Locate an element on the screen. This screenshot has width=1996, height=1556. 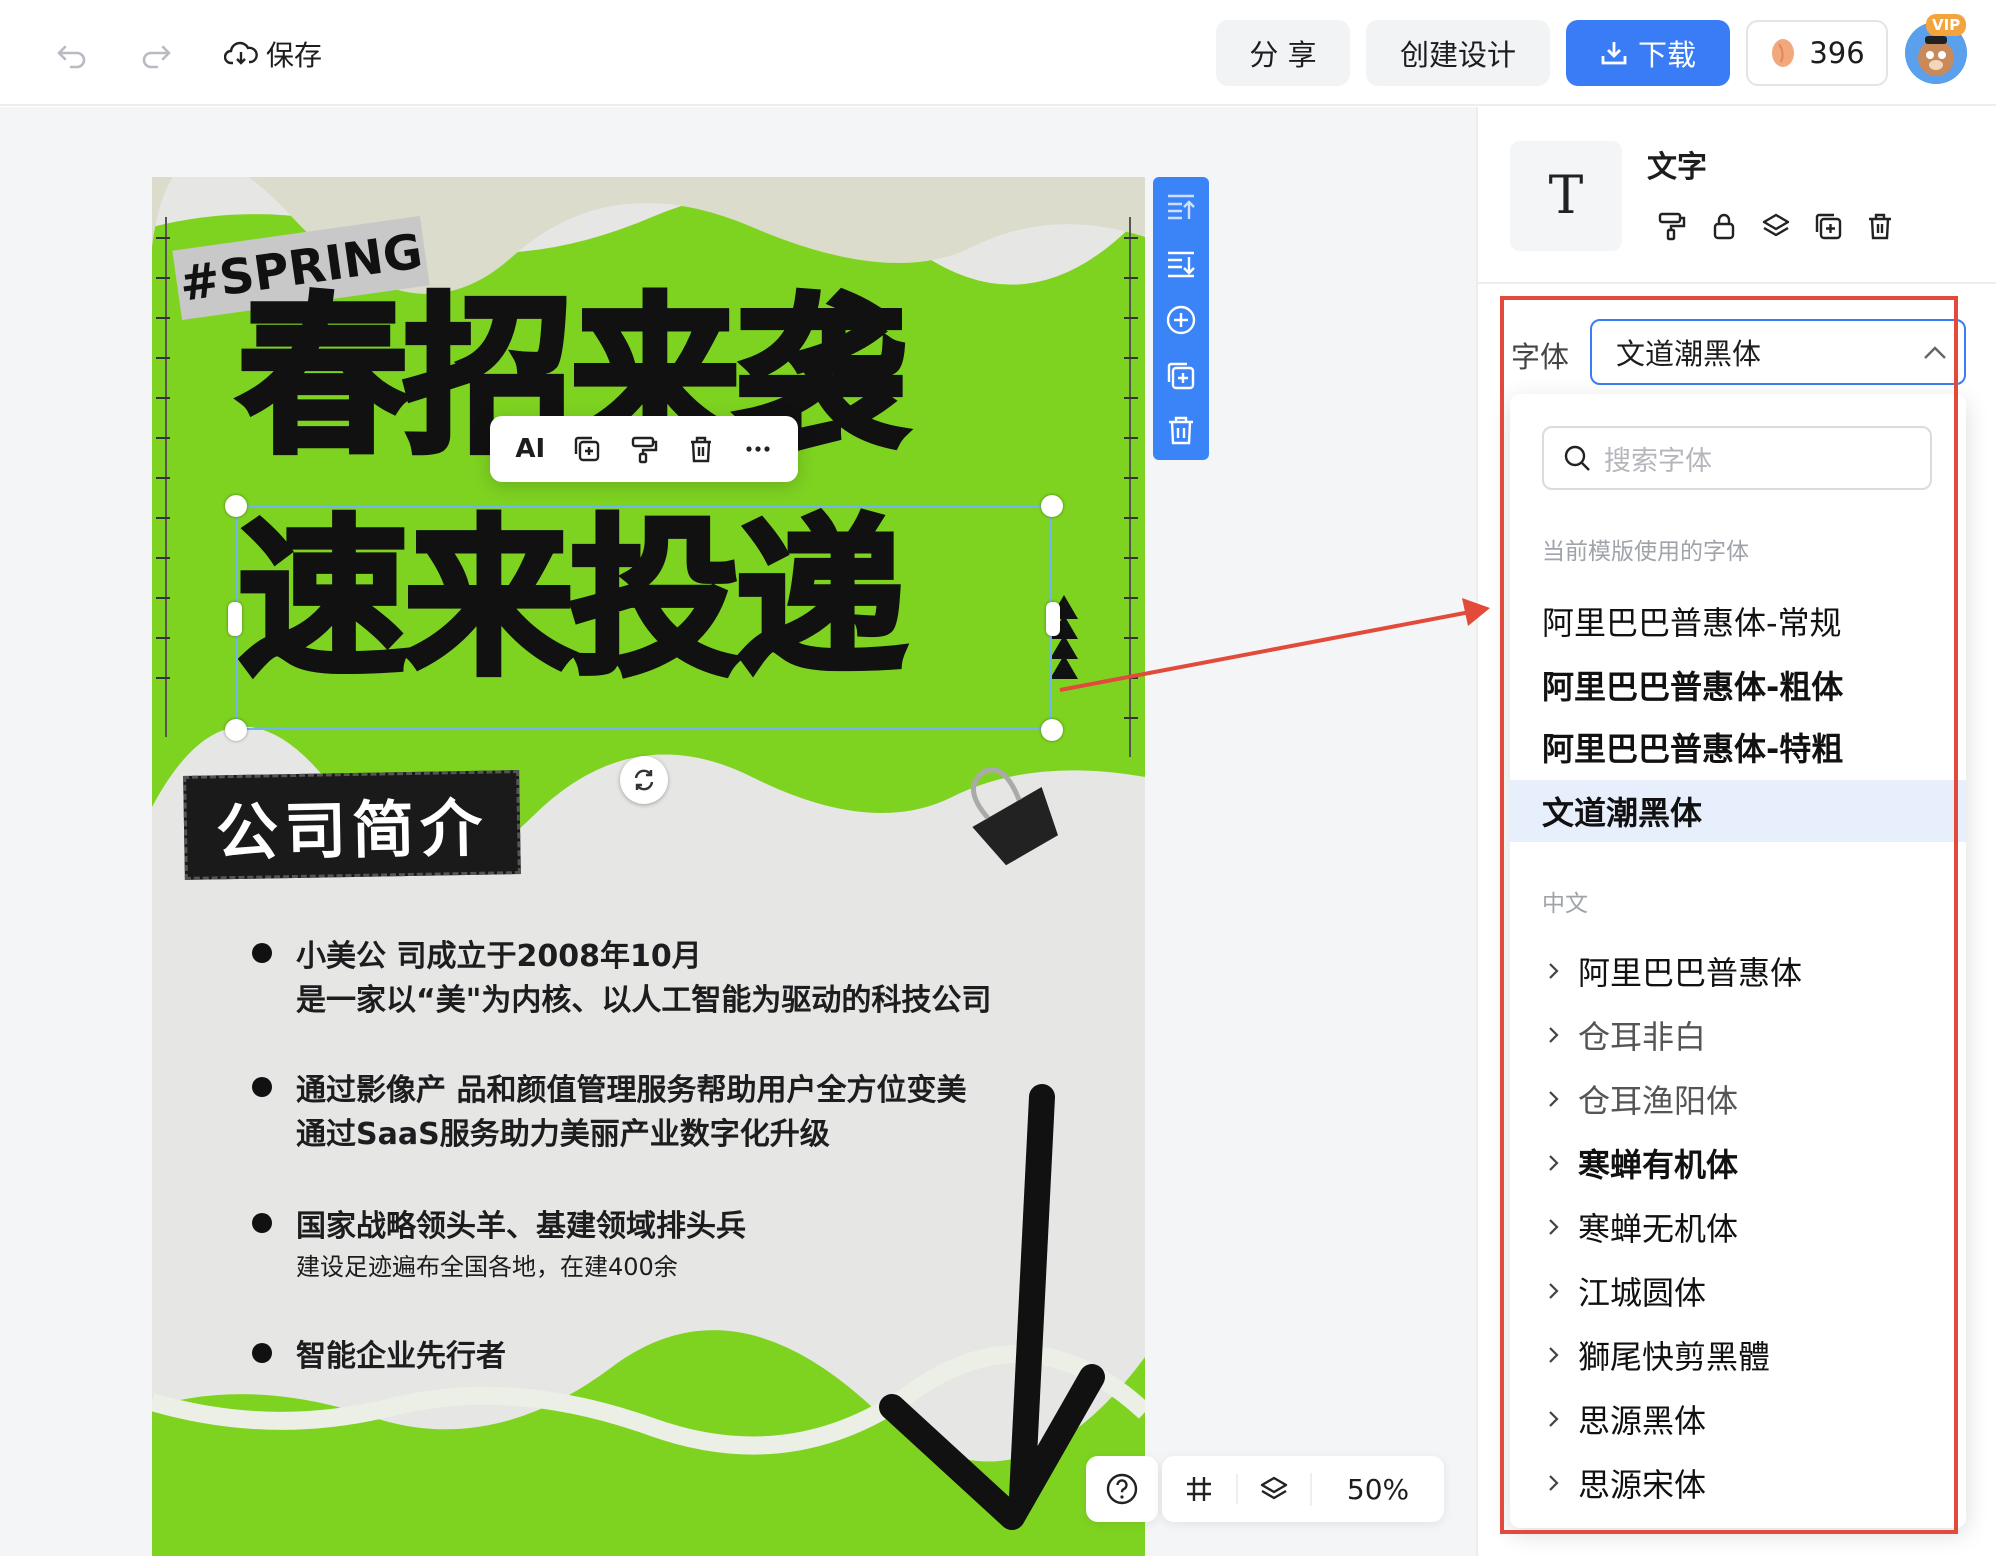
create-design-label: 创建设计 is located at coordinates (1457, 55).